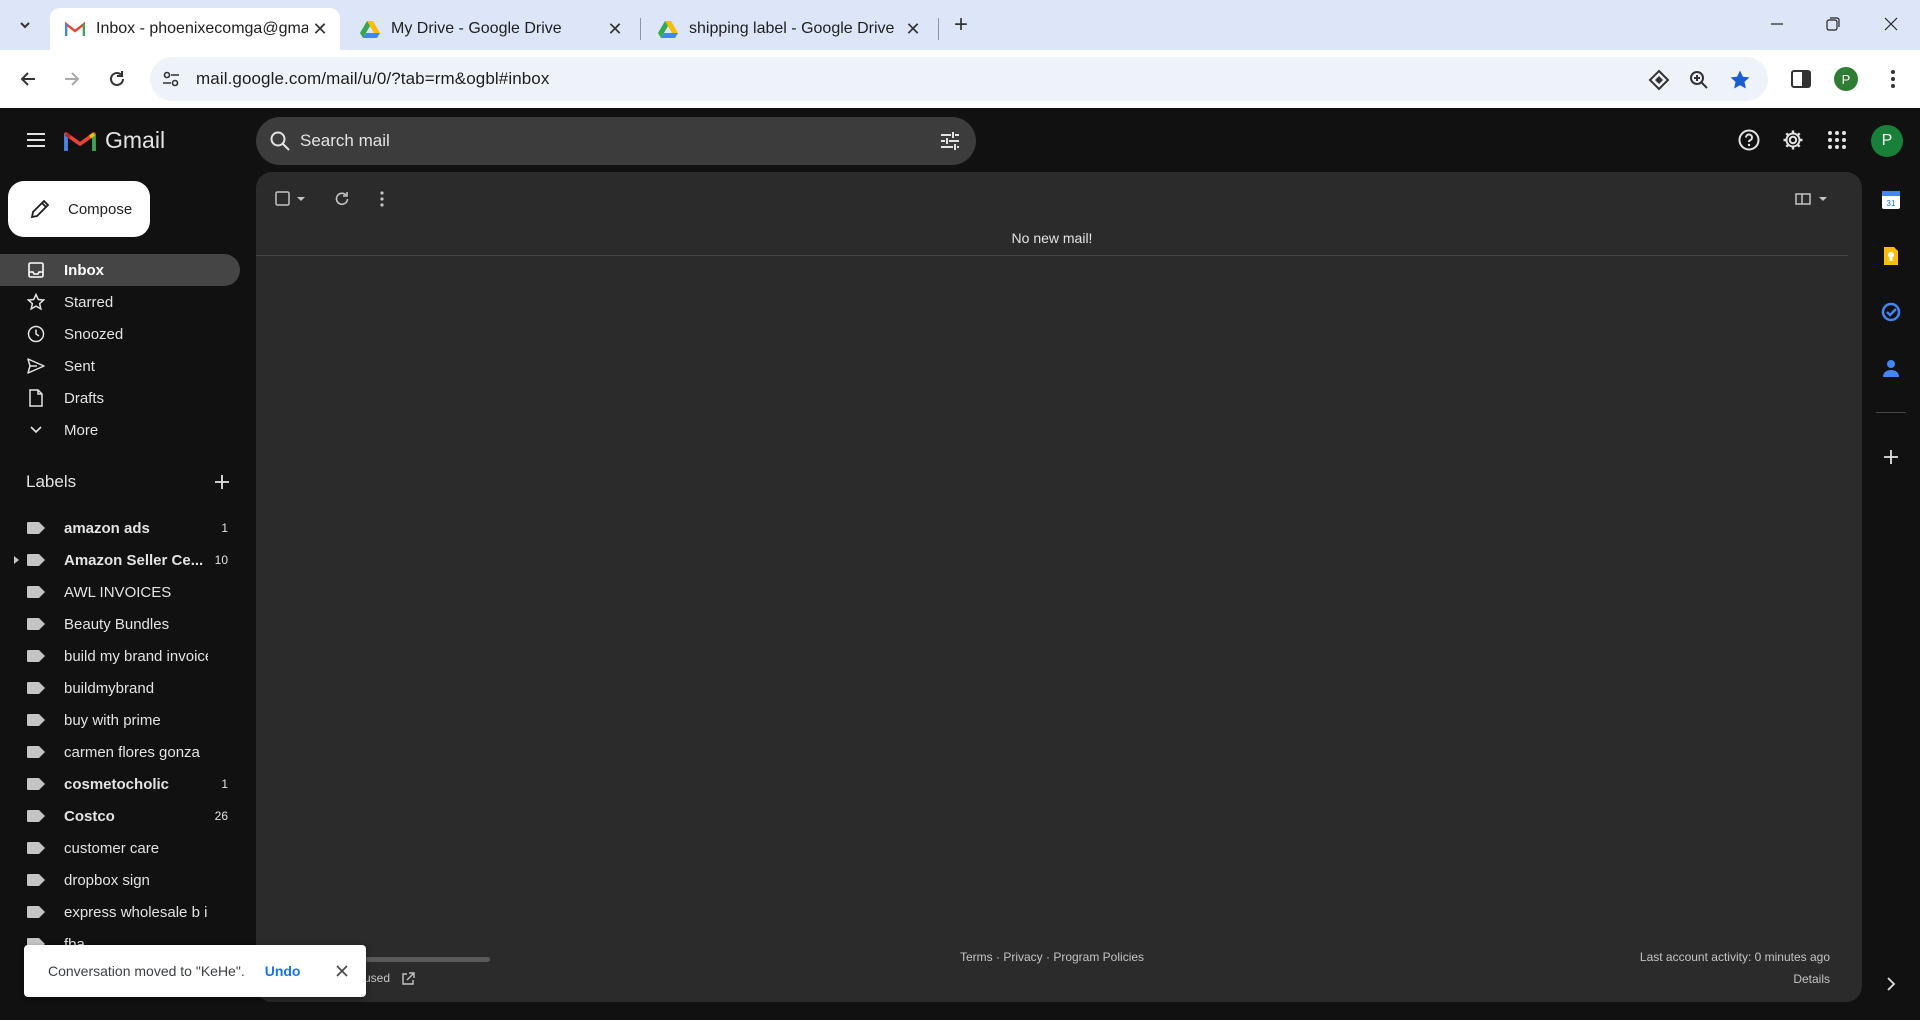  I want to click on checkbox-icon, so click(290, 198).